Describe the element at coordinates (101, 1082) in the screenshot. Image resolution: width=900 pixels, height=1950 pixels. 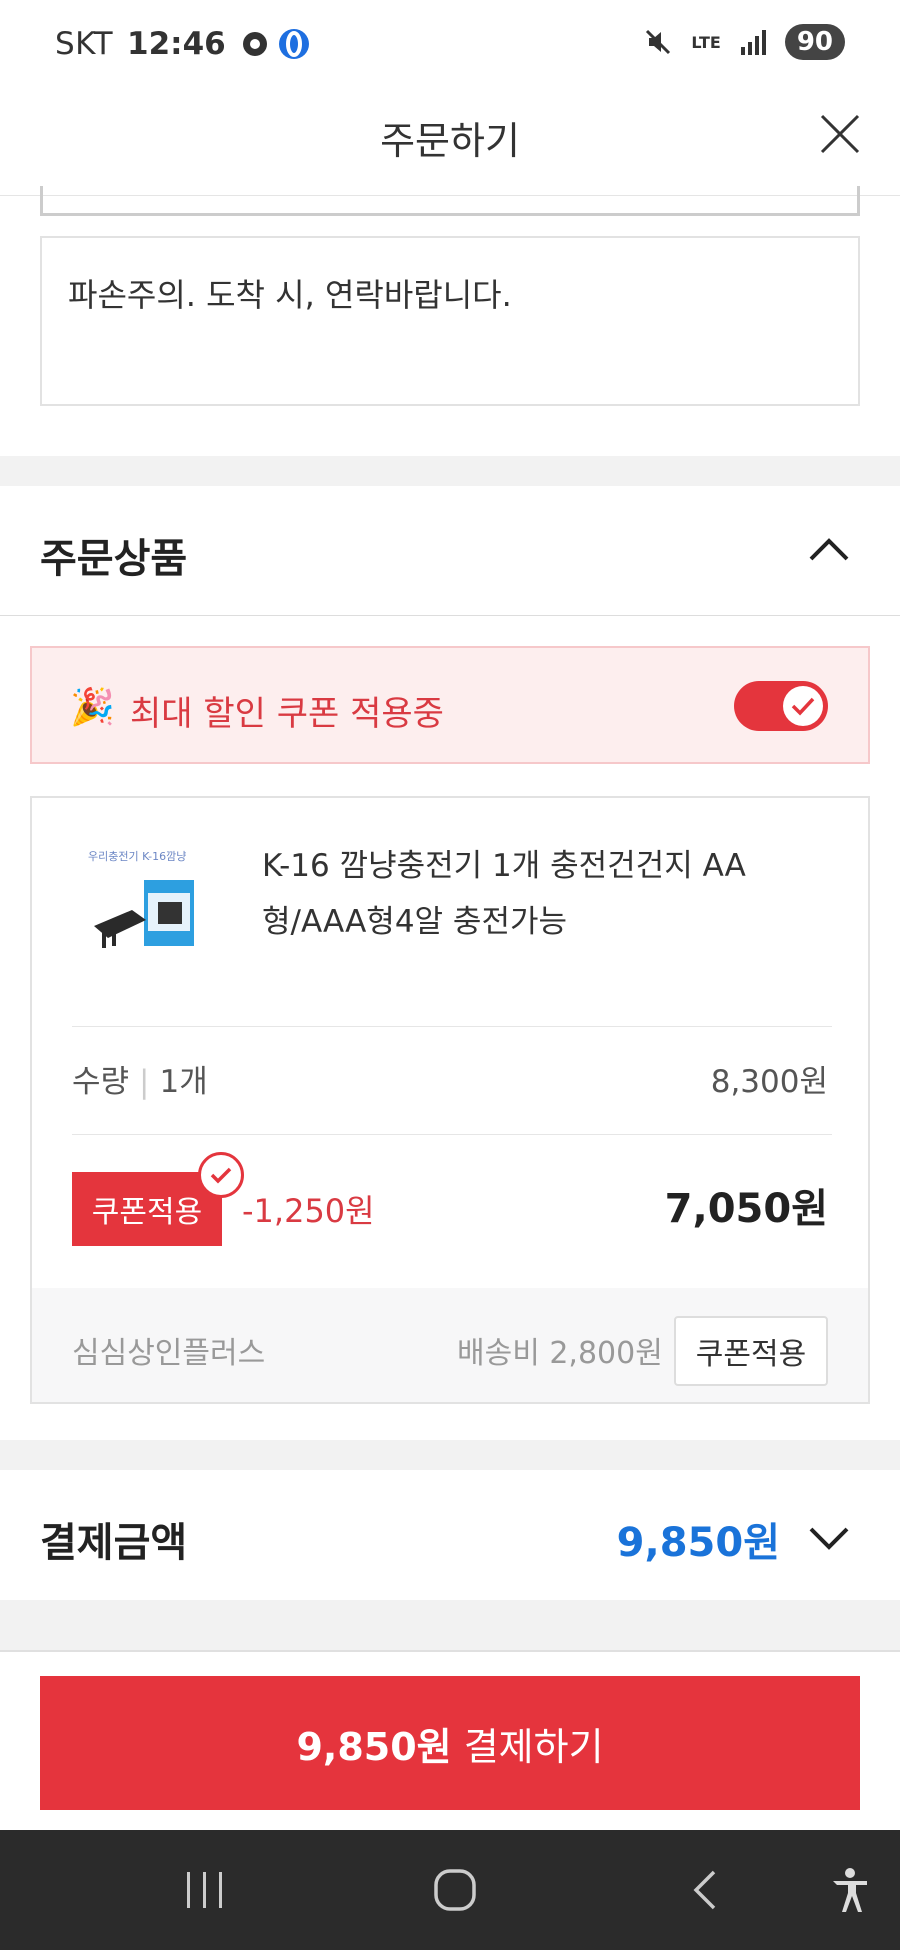
I see `quantity-label: 수량` at that location.